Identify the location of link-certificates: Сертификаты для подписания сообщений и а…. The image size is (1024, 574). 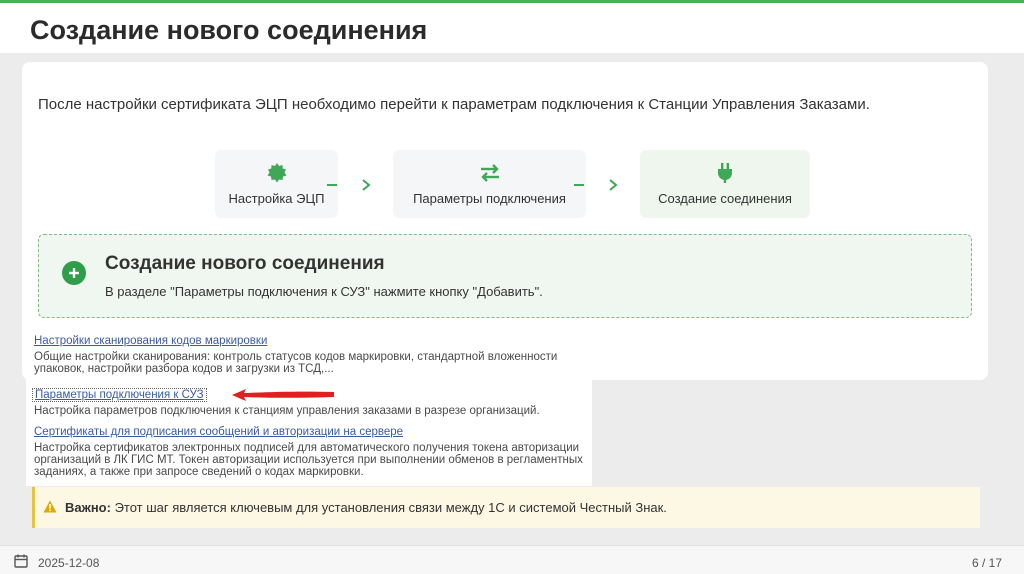
(218, 432).